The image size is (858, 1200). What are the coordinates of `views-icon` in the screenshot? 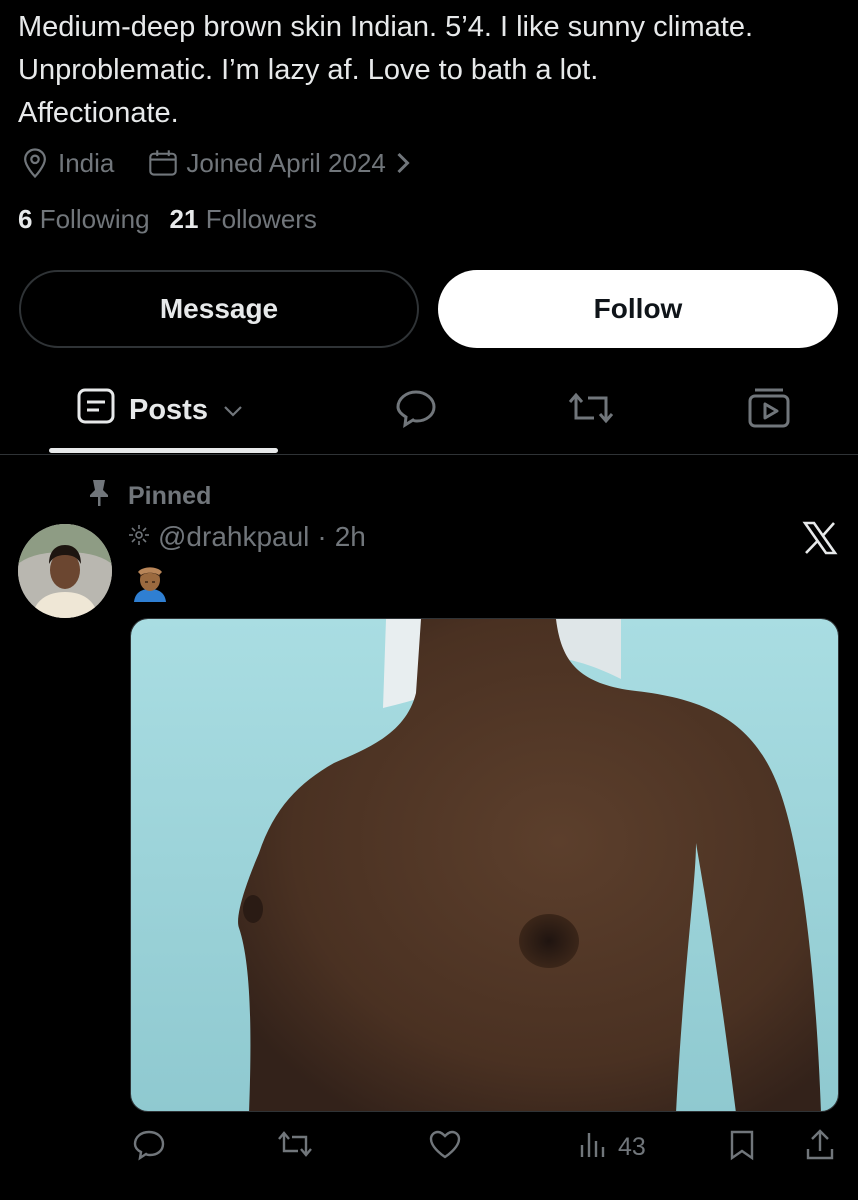 It's located at (593, 1147).